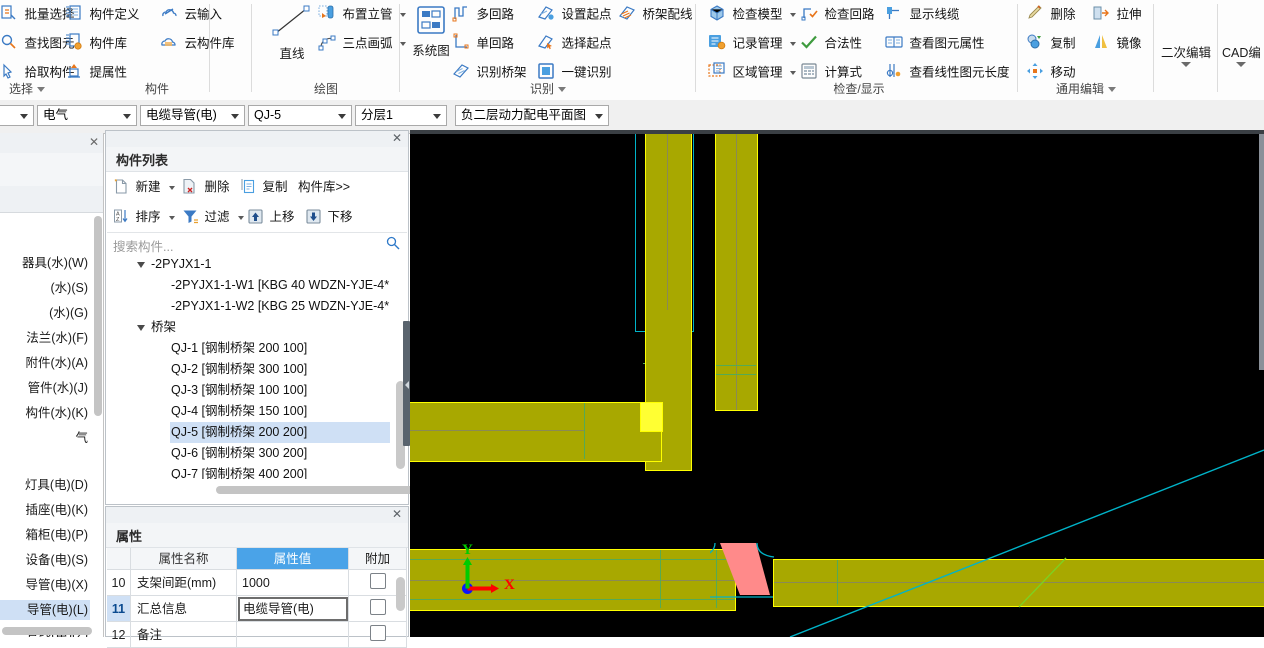 The image size is (1264, 648). Describe the element at coordinates (483, 14) in the screenshot. I see `ribbon-item-multi-loop: 多回路` at that location.